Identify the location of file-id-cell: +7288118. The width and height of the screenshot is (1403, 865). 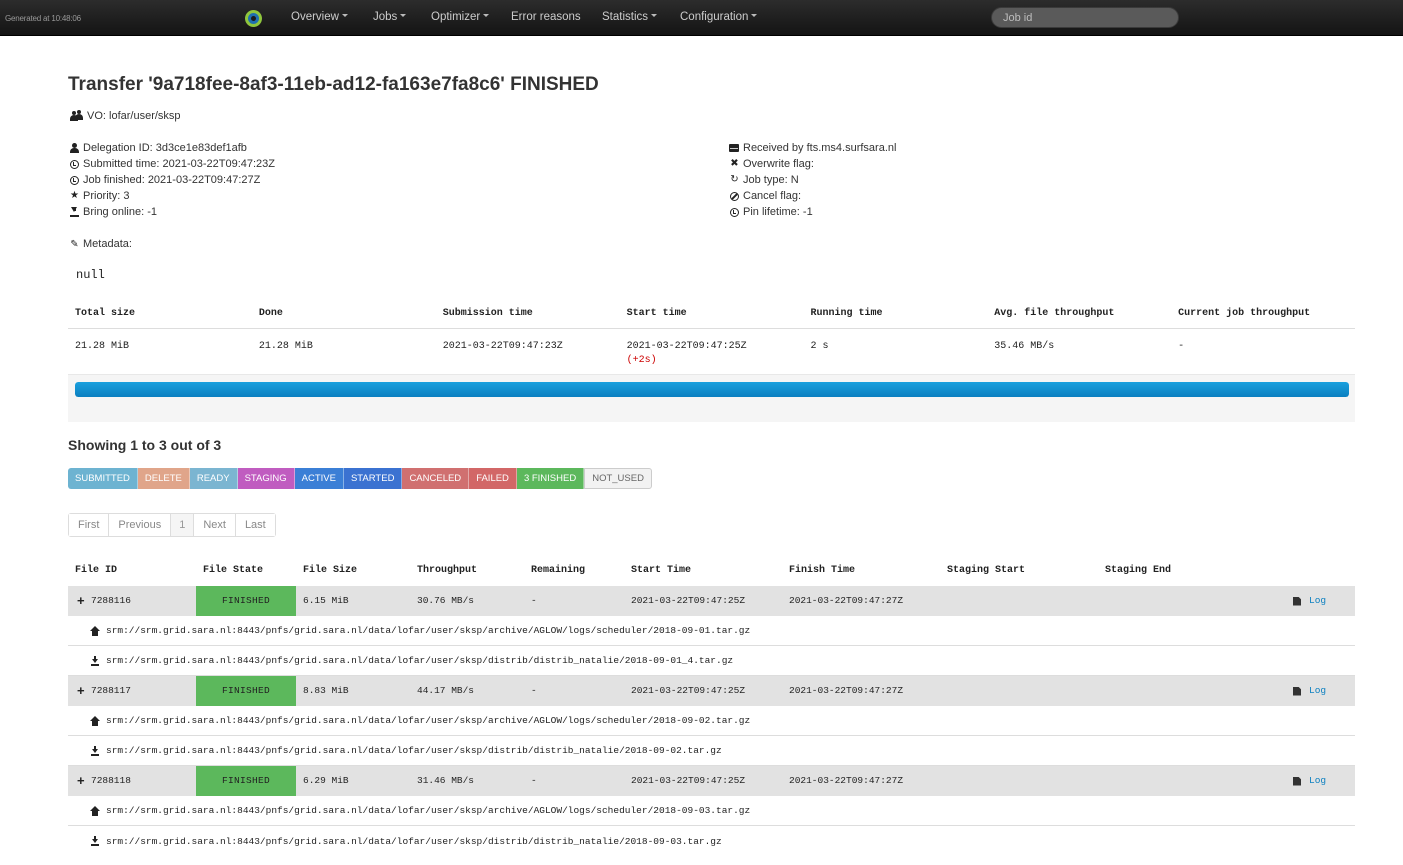
(132, 781).